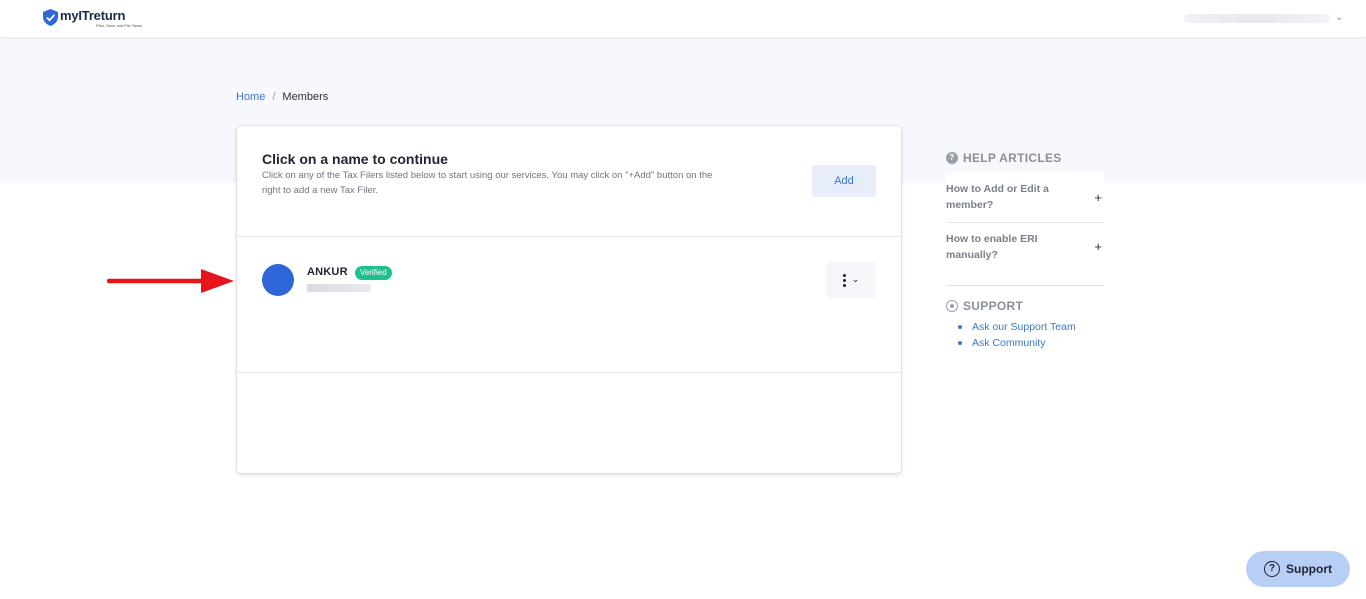 This screenshot has width=1366, height=599. I want to click on help-articles-heading: ? HELP ARTICLES, so click(1025, 158).